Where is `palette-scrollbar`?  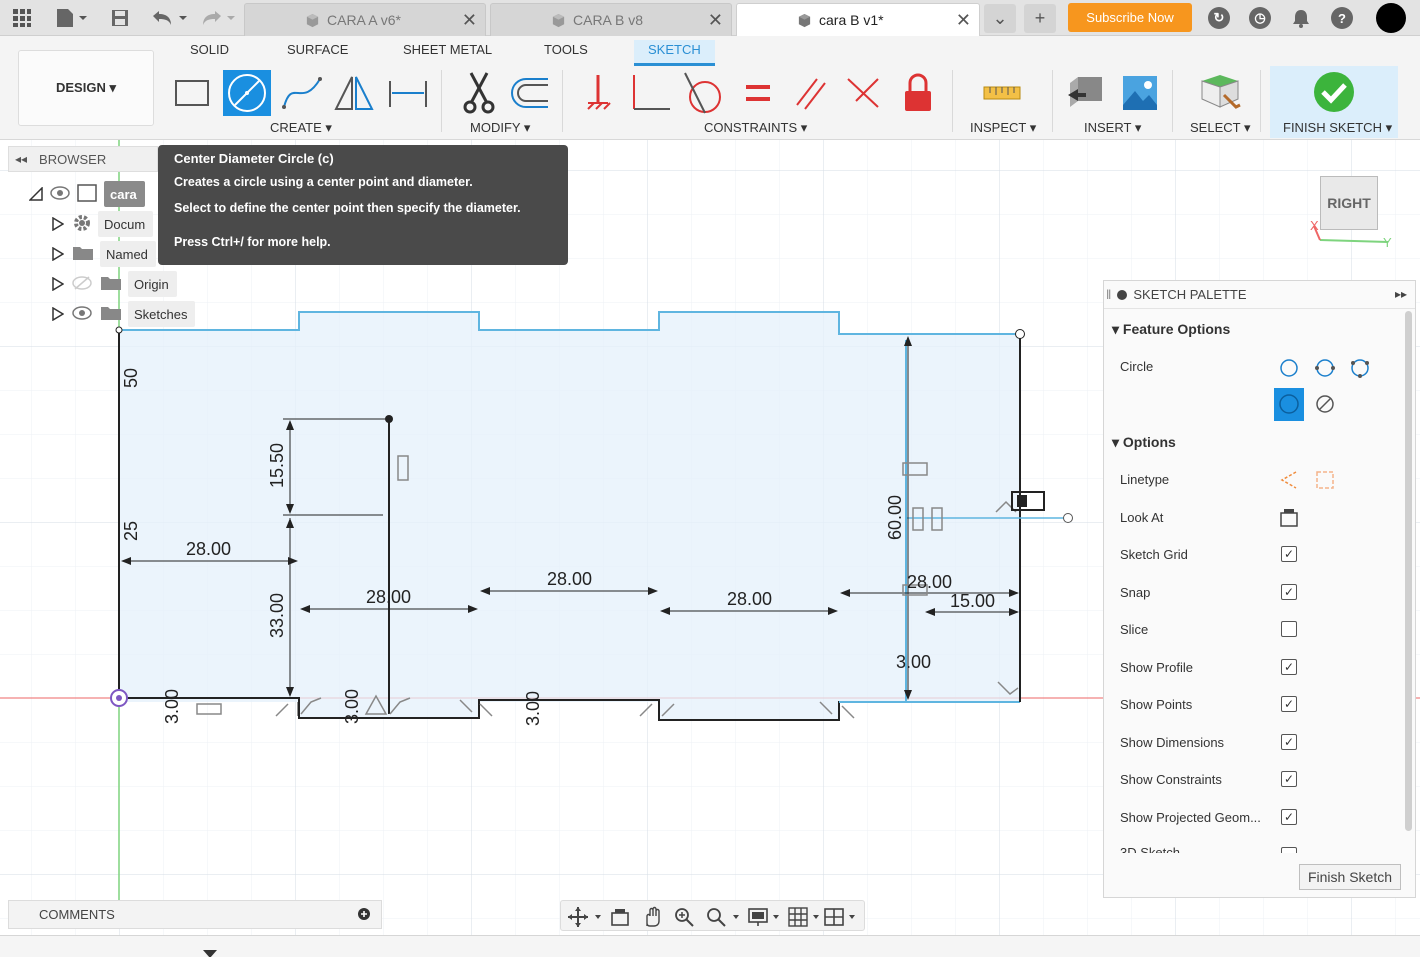 palette-scrollbar is located at coordinates (1408, 571).